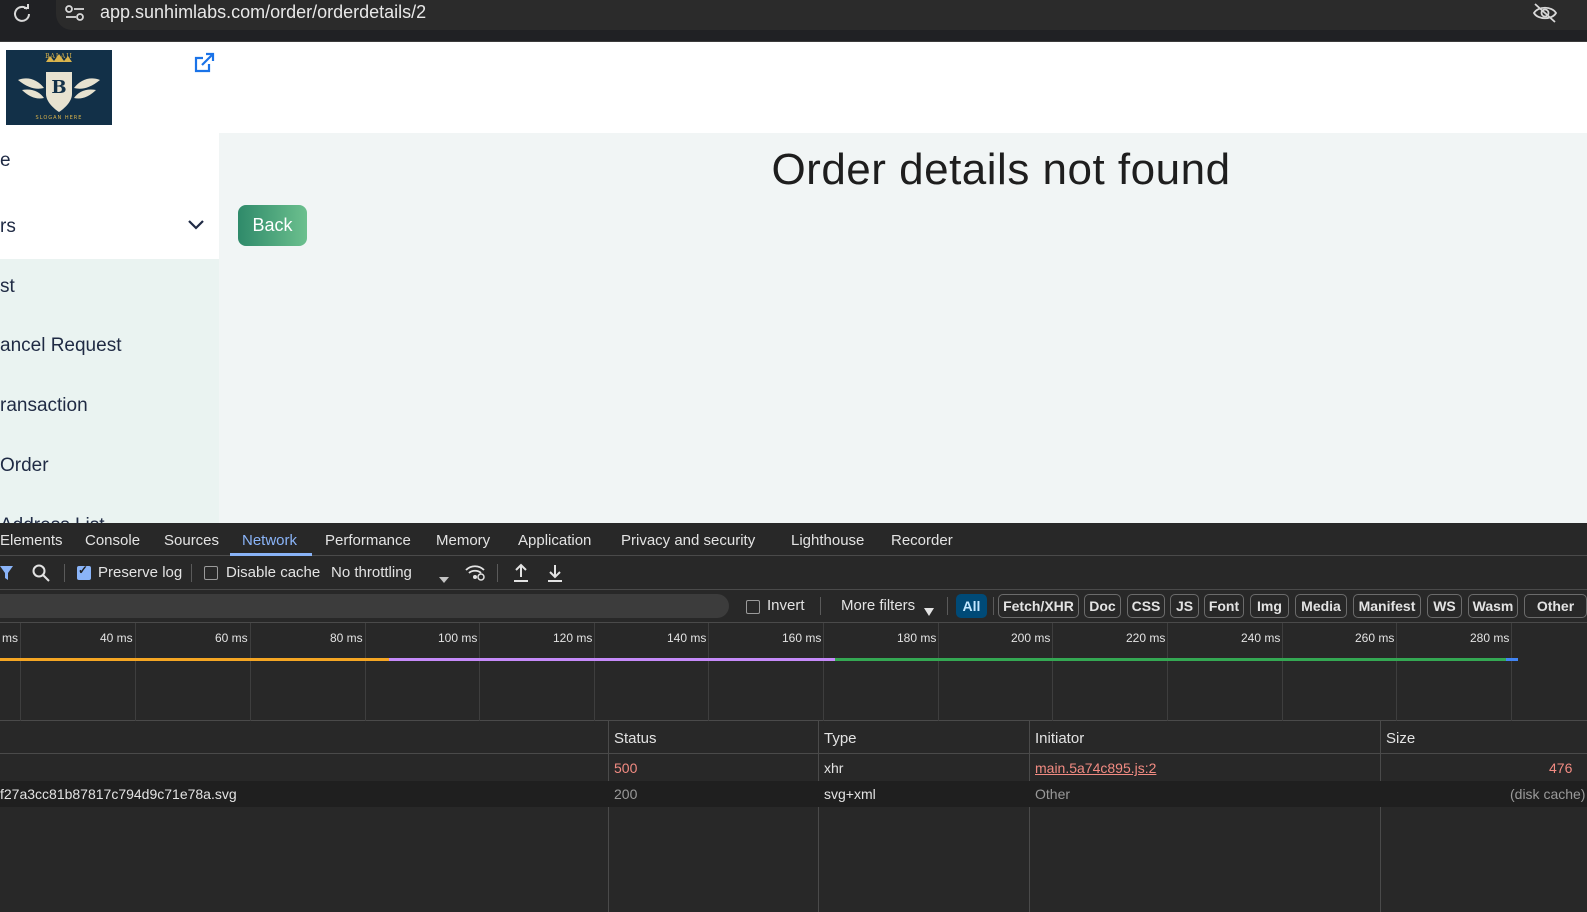  What do you see at coordinates (1053, 794) in the screenshot?
I see `cell-initiator: Other` at bounding box center [1053, 794].